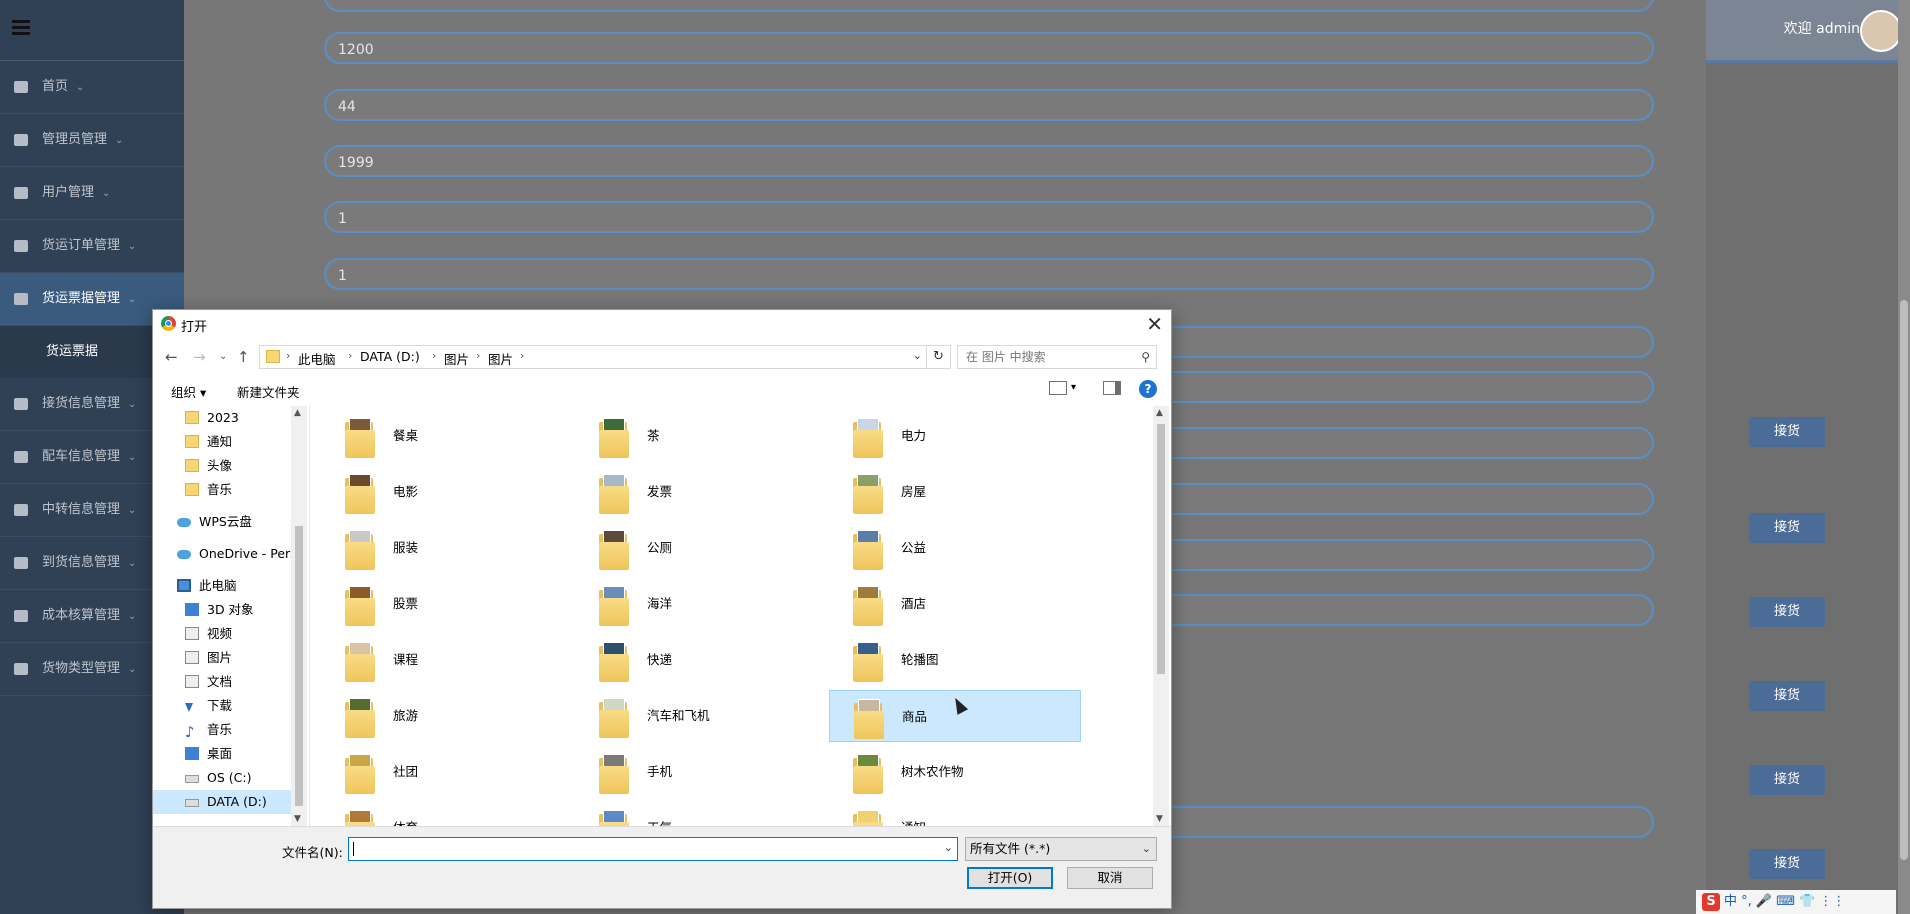  I want to click on folder-item: 课程, so click(447, 660).